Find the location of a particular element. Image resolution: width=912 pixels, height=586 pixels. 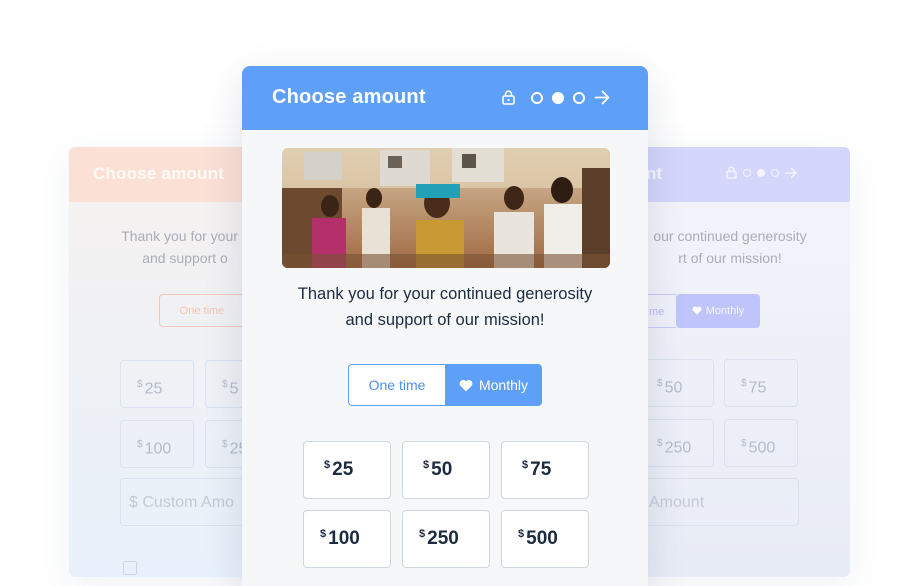

amount-option-100: $100 is located at coordinates (347, 539).